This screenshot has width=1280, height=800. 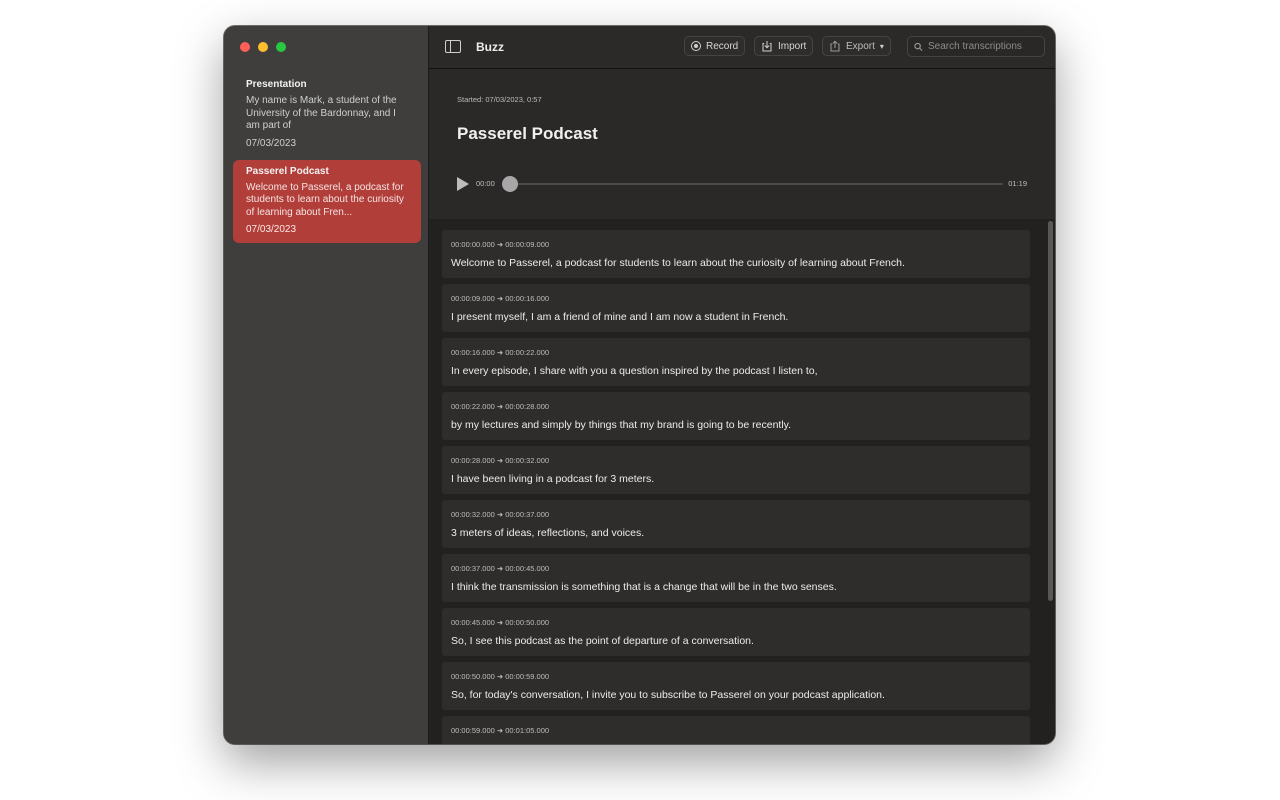 I want to click on playback-track, so click(x=755, y=184).